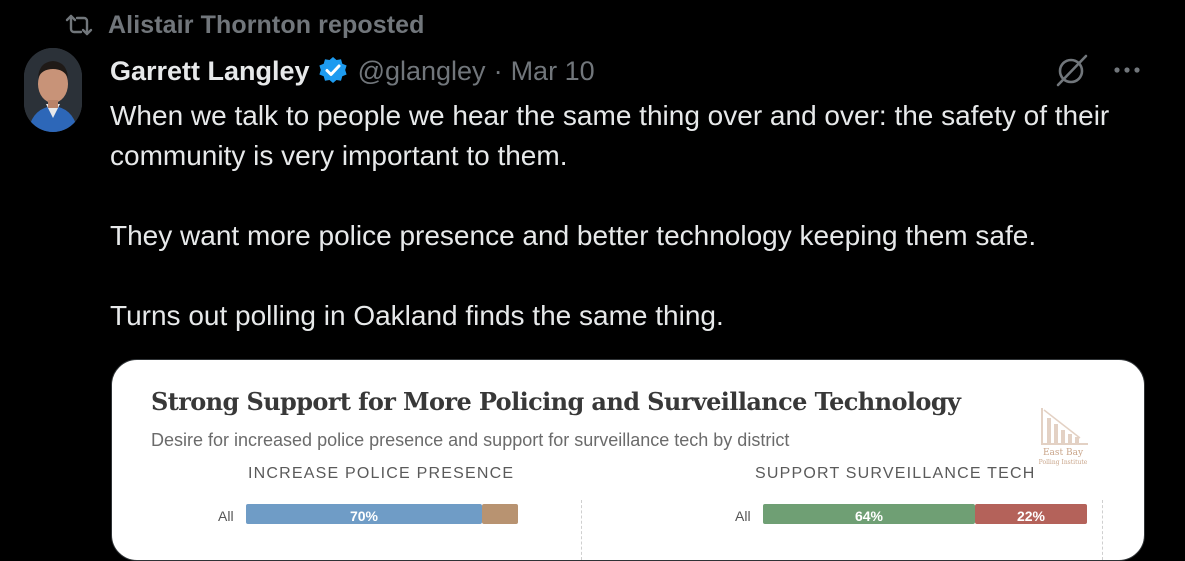 Image resolution: width=1185 pixels, height=561 pixels. Describe the element at coordinates (895, 473) in the screenshot. I see `section-label-surveillance: SUPPORT SURVEILLANCE TECH` at that location.